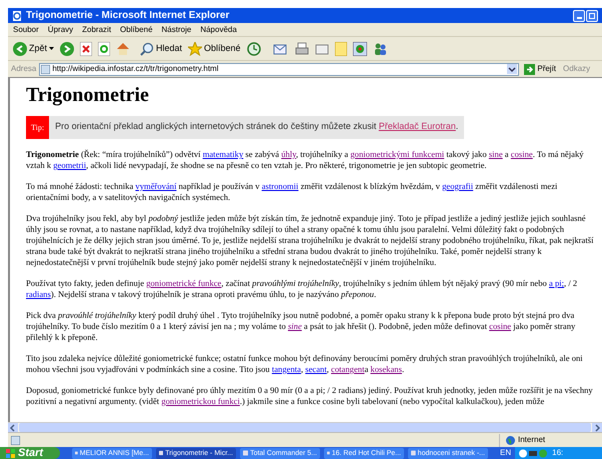 Image resolution: width=602 pixels, height=459 pixels. Describe the element at coordinates (305, 160) in the screenshot. I see `paragraph: Trigonometrie (Řek: “míra trojúhelníků”) odvětví matematiky se zabývá úhly, trojúhelníky a goniometrickými funkcemi takový jako sine a cosine. To má nějaký vztah k geometrii, ačkoli lidé nevypadají, že shodne se na přesně co ten vztah je. Pro některé, trigonometrie je jen subtopic geometrie.` at that location.